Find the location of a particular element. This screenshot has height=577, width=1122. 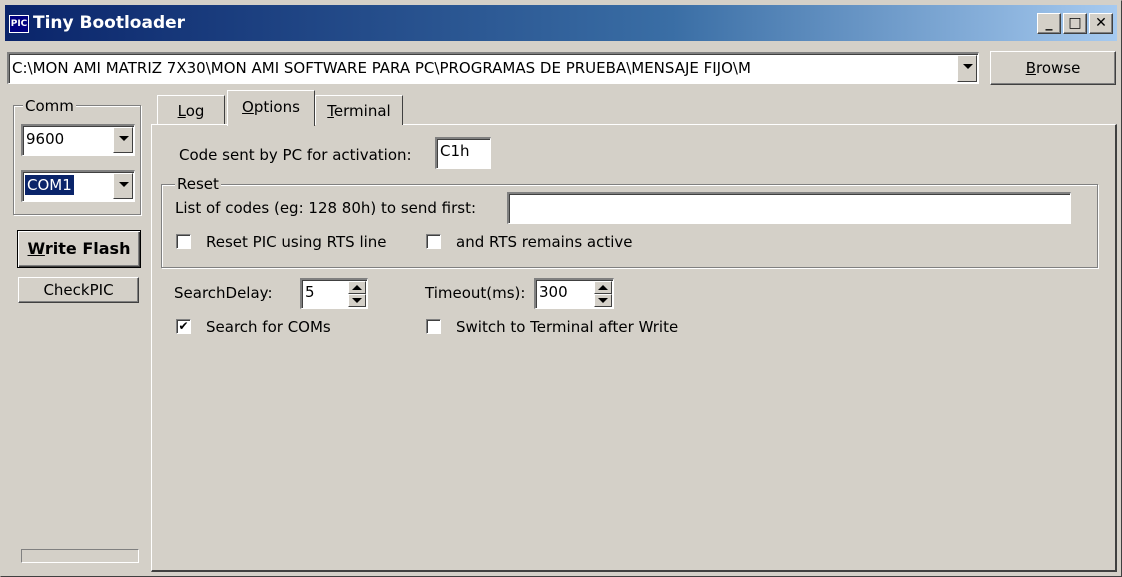

close-button: ✕ is located at coordinates (1101, 23).